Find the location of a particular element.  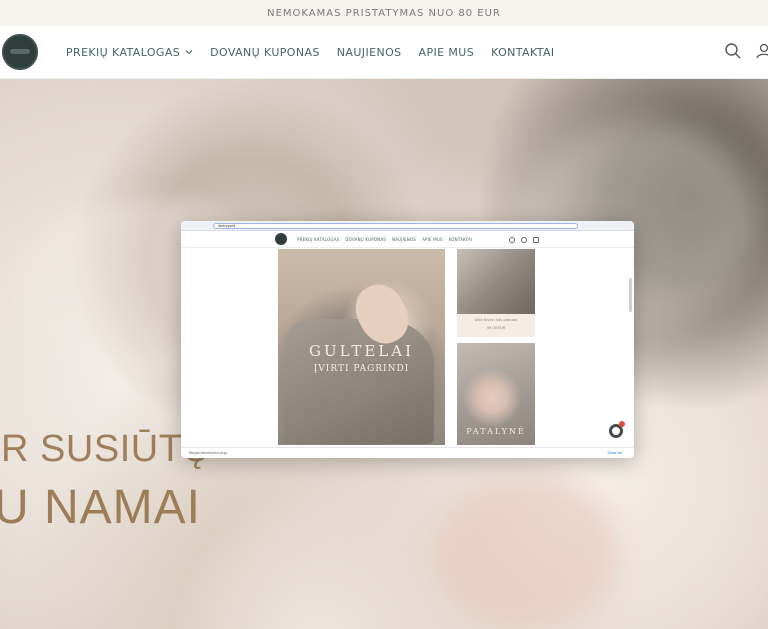

nav-item-gift-card-label: DOVANŲ KUPONAS is located at coordinates (265, 52).